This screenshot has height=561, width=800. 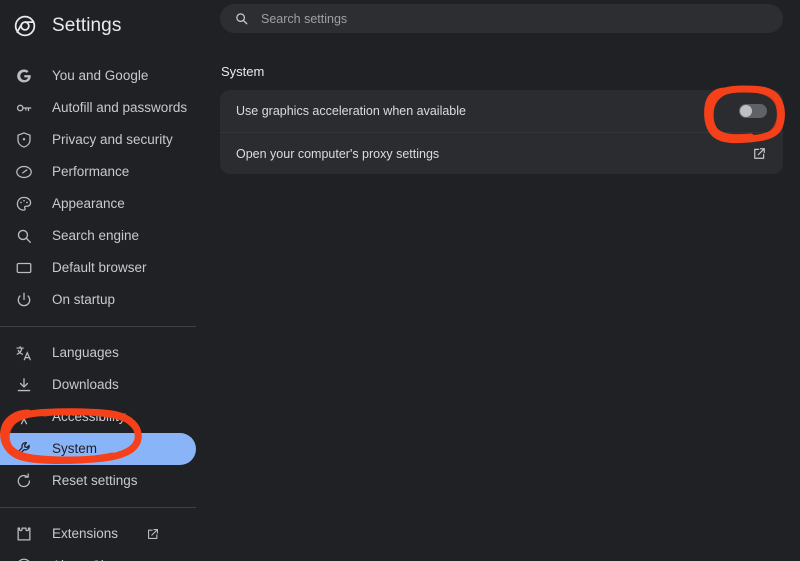 What do you see at coordinates (515, 18) in the screenshot?
I see `search-input` at bounding box center [515, 18].